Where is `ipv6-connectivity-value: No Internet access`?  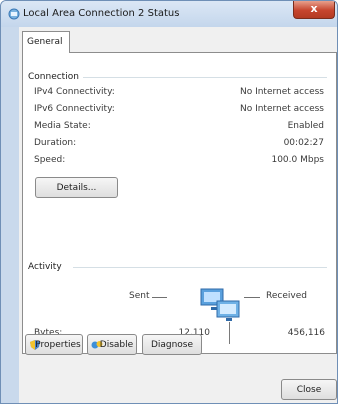 ipv6-connectivity-value: No Internet access is located at coordinates (281, 109).